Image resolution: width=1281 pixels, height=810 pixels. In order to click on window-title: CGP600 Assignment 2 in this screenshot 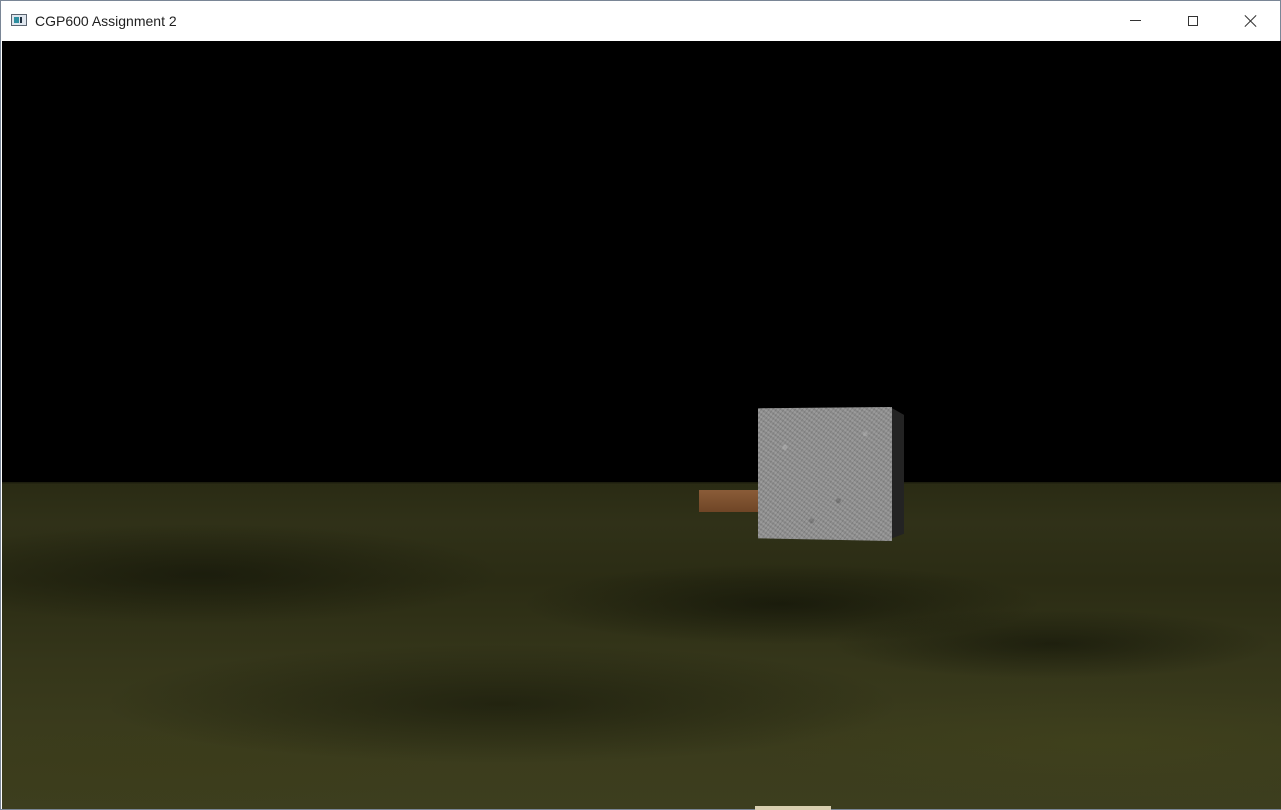, I will do `click(106, 21)`.